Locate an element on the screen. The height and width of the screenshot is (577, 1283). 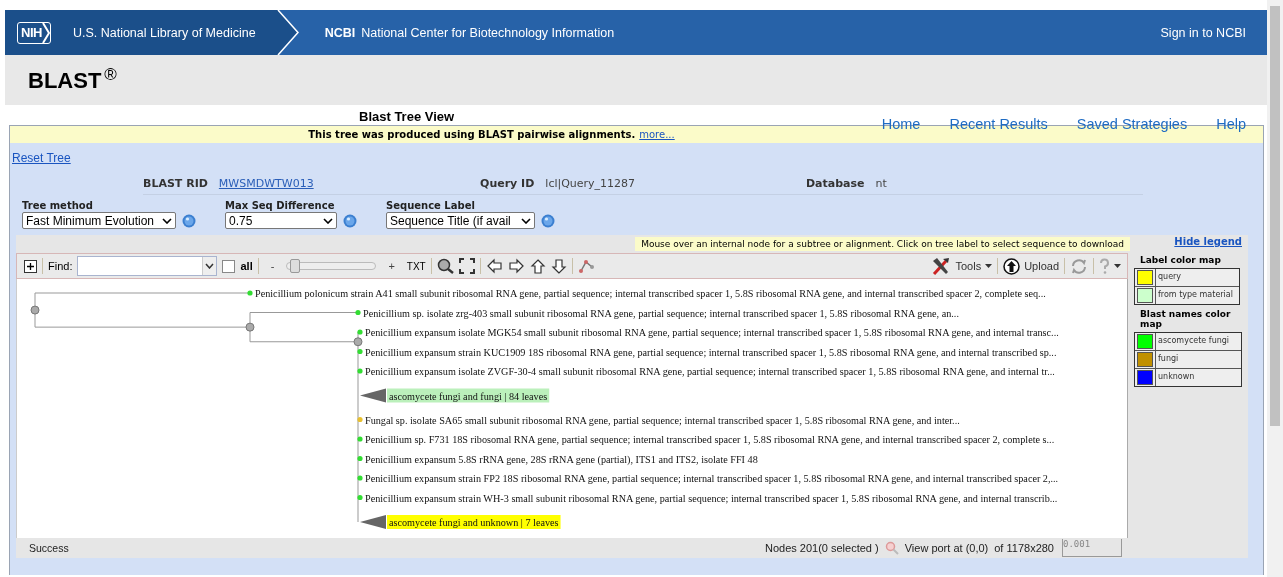
nih-logo: NIH is located at coordinates (34, 32).